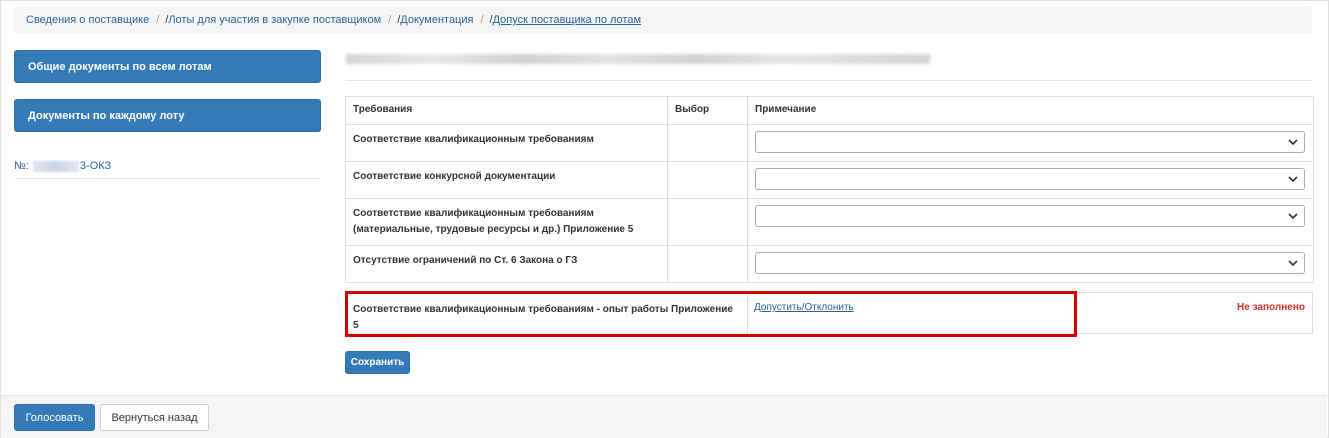  What do you see at coordinates (711, 314) in the screenshot?
I see `highlight-frame` at bounding box center [711, 314].